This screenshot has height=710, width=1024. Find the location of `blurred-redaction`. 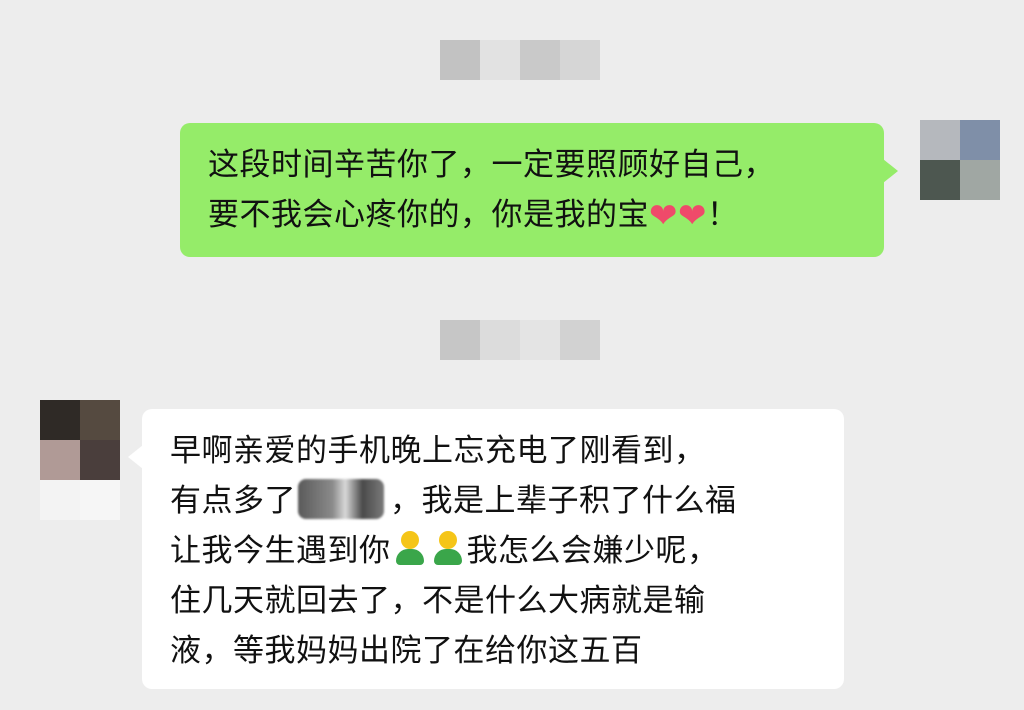

blurred-redaction is located at coordinates (341, 499).